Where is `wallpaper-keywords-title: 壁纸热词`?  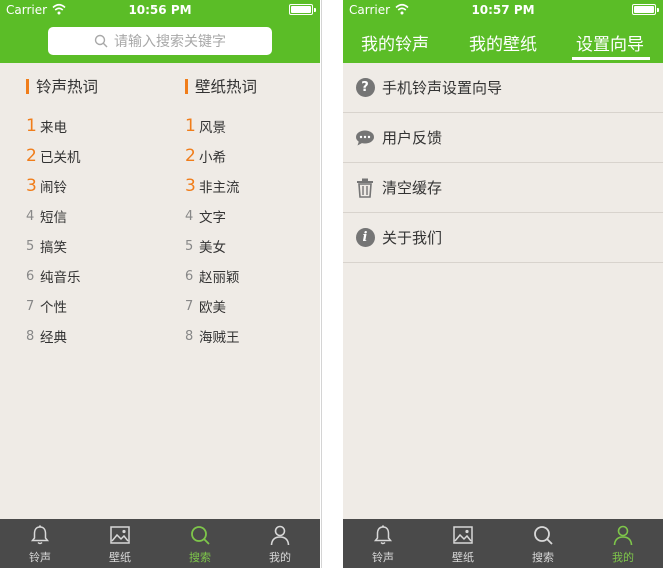
wallpaper-keywords-title: 壁纸热词 is located at coordinates (226, 87).